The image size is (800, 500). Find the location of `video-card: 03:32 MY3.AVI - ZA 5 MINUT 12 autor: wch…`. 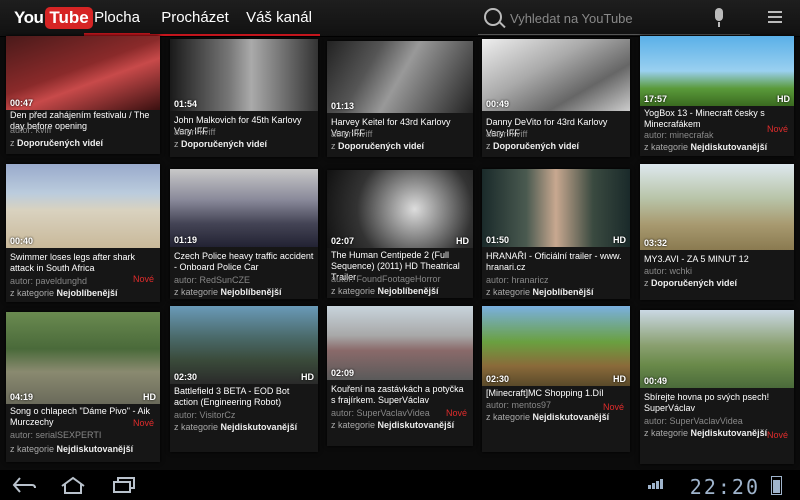

video-card: 03:32 MY3.AVI - ZA 5 MINUT 12 autor: wch… is located at coordinates (717, 232).